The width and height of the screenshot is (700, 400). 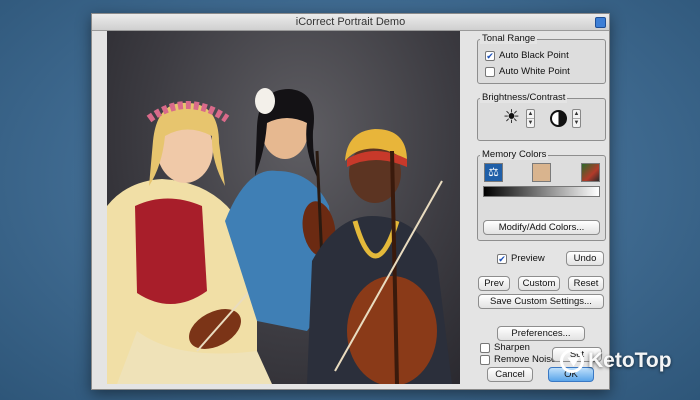 I want to click on download-logo-icon, so click(x=572, y=361).